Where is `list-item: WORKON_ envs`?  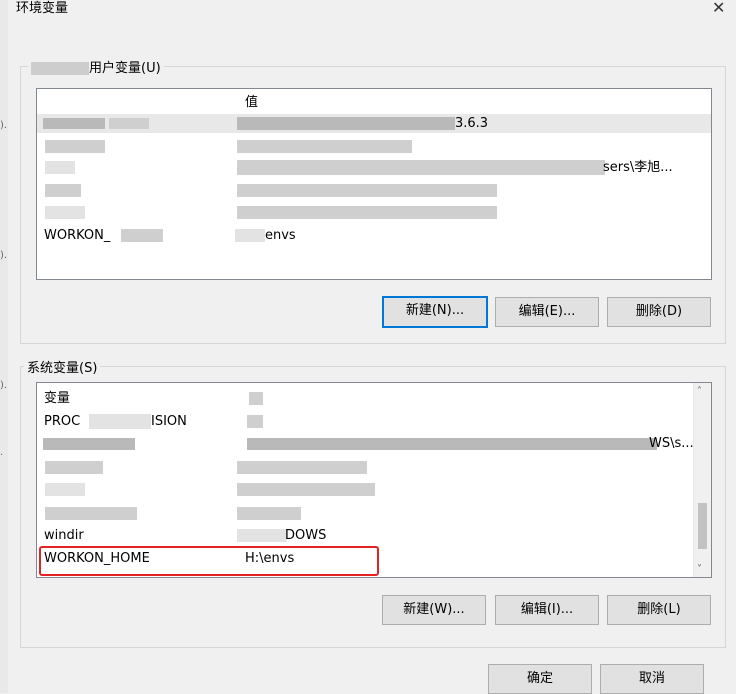
list-item: WORKON_ envs is located at coordinates (374, 235).